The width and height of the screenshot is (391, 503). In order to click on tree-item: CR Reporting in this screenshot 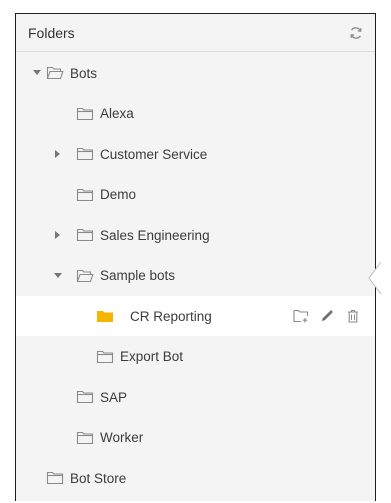, I will do `click(195, 316)`.